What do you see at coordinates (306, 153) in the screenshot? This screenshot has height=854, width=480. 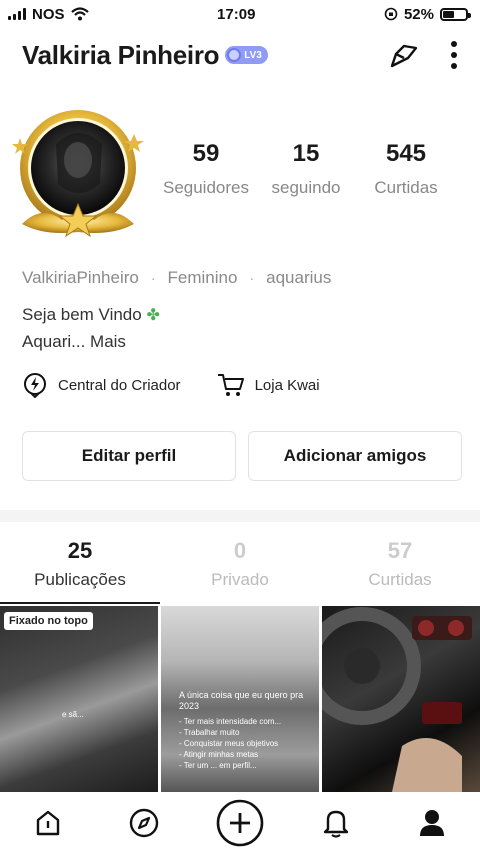 I see `following-count: 15` at bounding box center [306, 153].